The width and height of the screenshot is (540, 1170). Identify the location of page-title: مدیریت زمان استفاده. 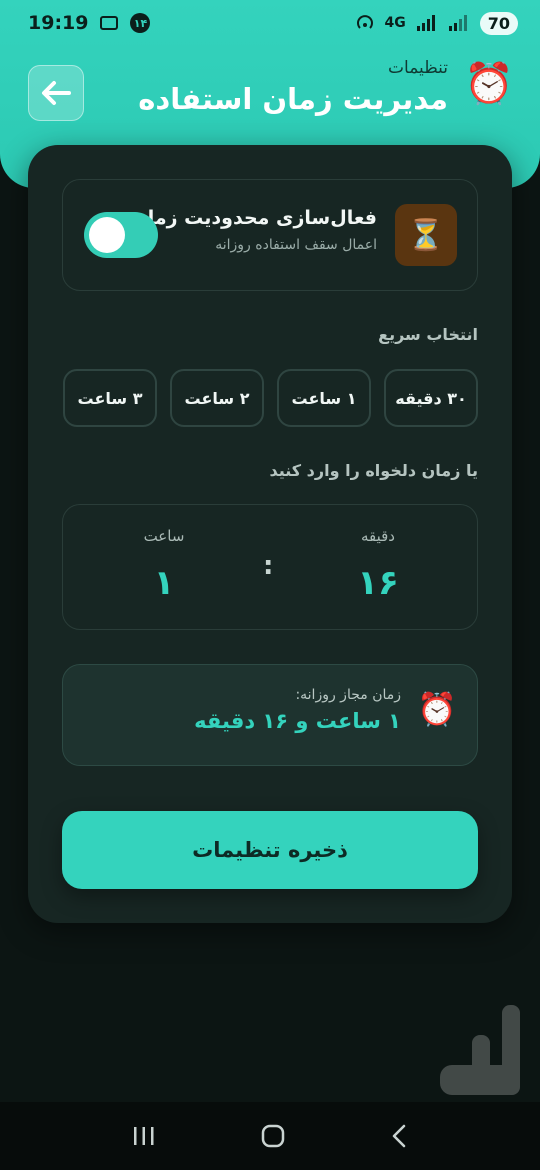
(293, 99).